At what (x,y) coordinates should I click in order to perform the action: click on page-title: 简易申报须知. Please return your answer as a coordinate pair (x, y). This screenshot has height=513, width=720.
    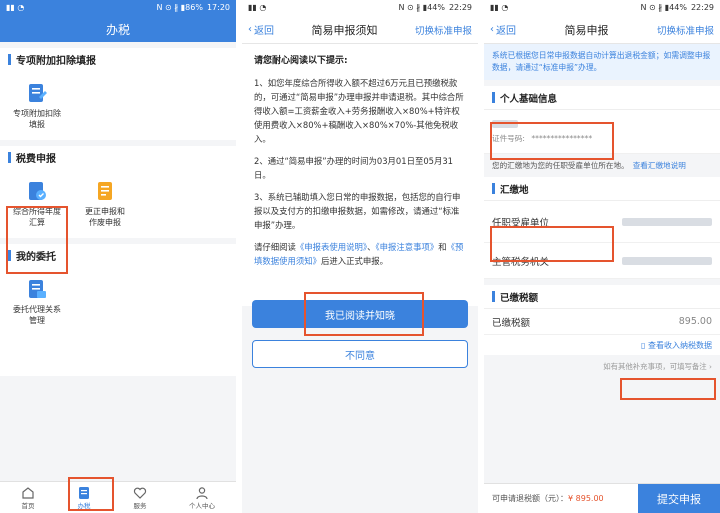
    Looking at the image, I should click on (344, 30).